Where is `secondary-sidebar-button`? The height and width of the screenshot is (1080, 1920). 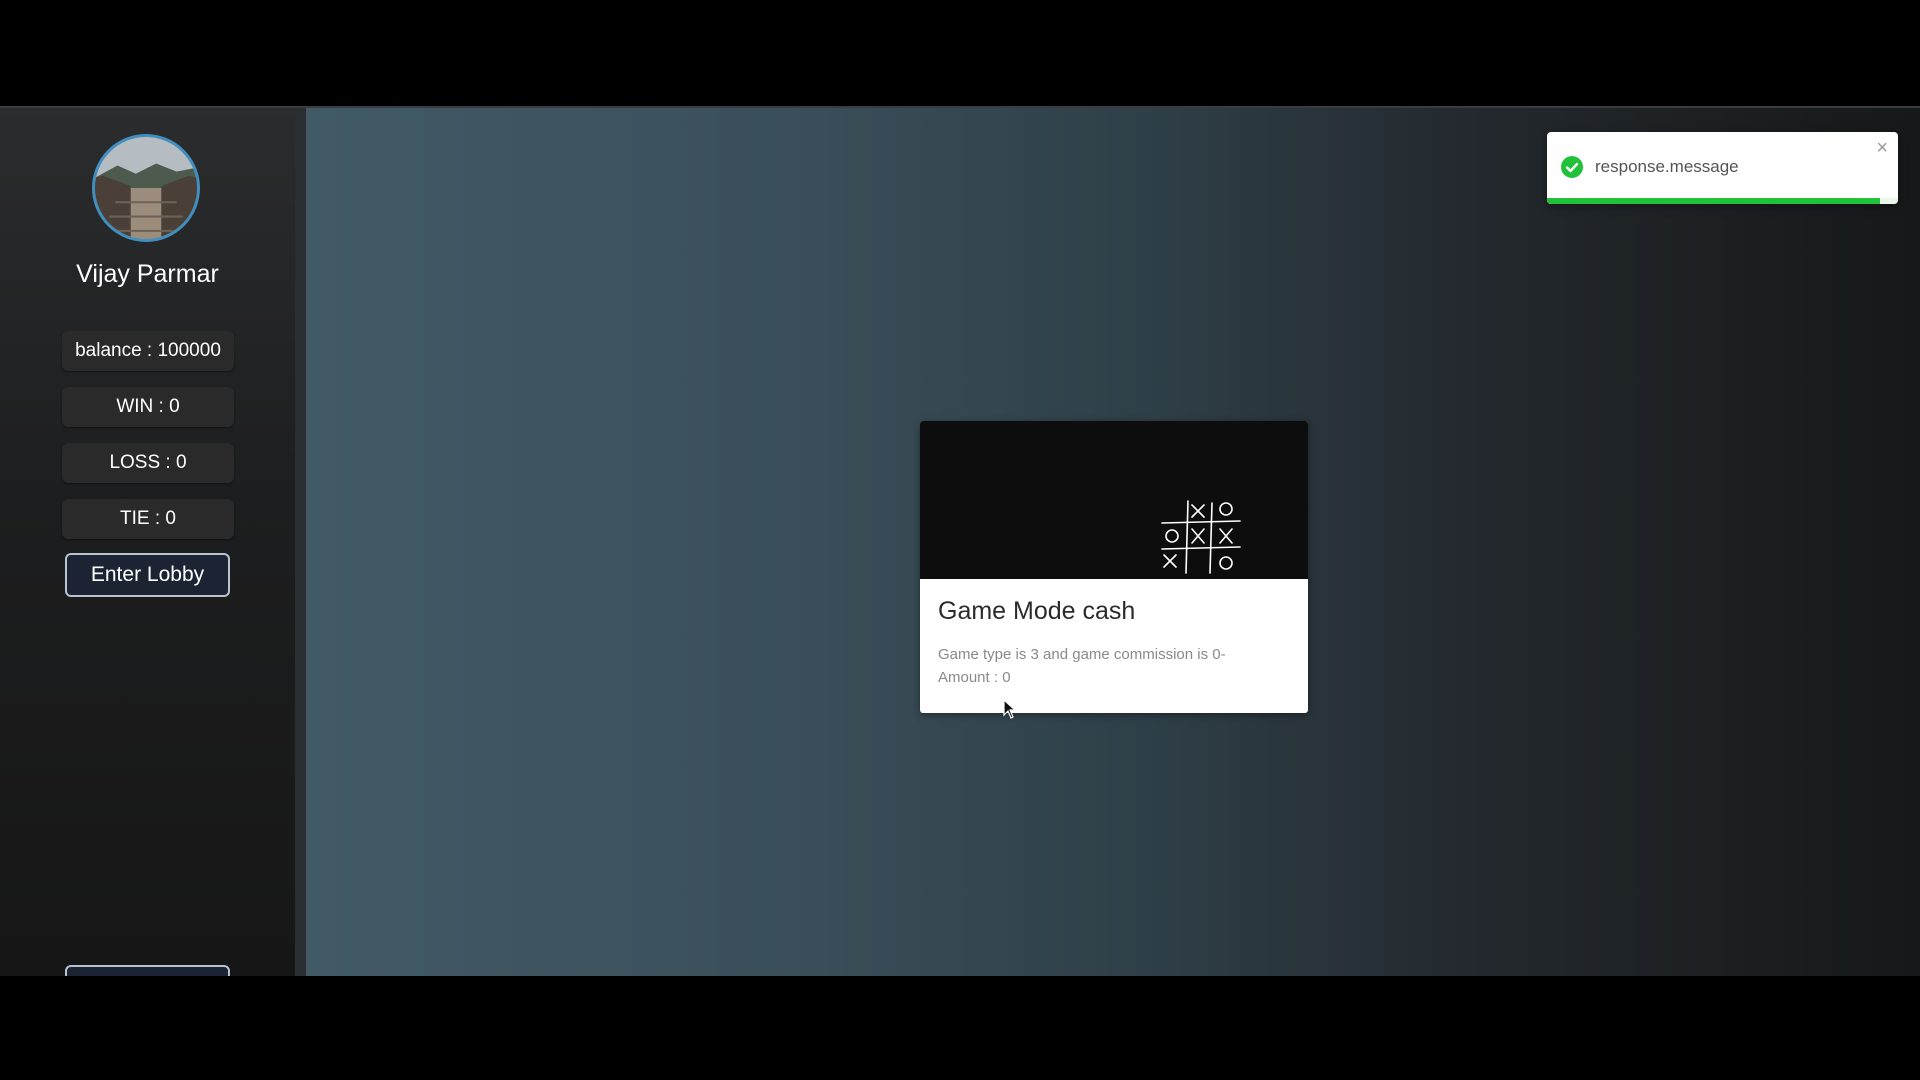 secondary-sidebar-button is located at coordinates (147, 970).